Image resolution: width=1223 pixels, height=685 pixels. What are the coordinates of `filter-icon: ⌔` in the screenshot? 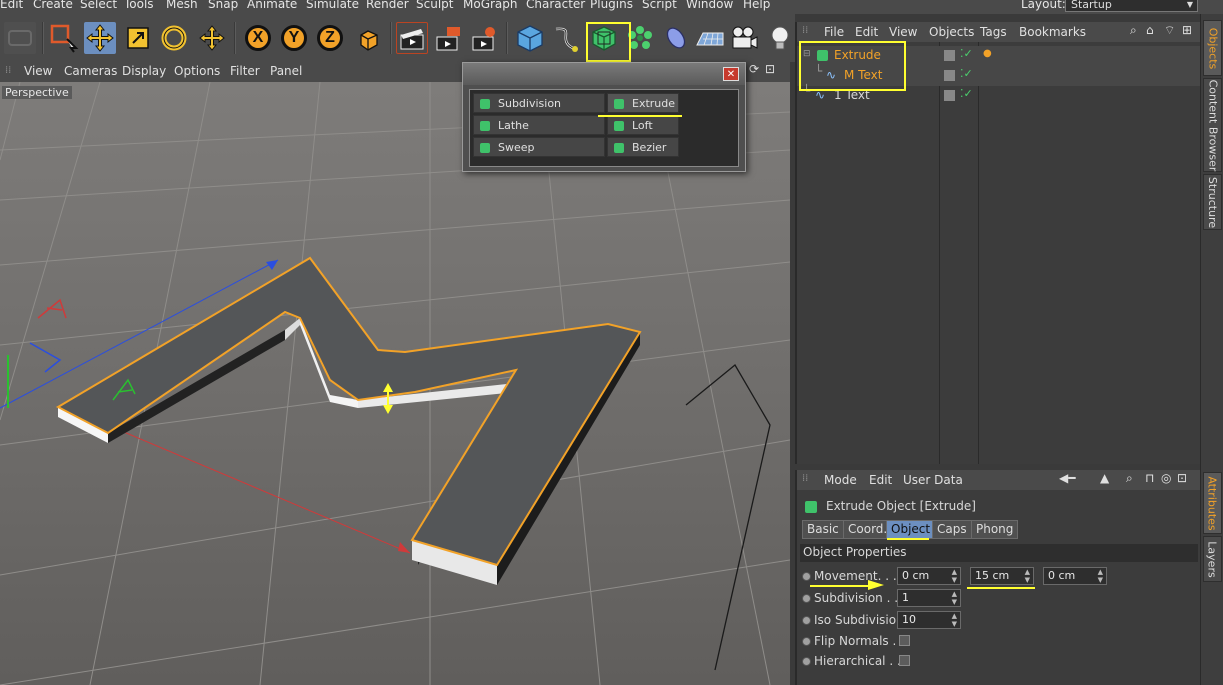 It's located at (1169, 30).